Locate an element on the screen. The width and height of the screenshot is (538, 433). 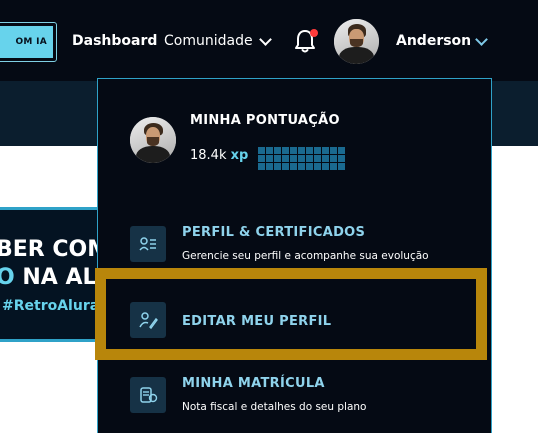
banner-line-1: BER COM is located at coordinates (49, 249).